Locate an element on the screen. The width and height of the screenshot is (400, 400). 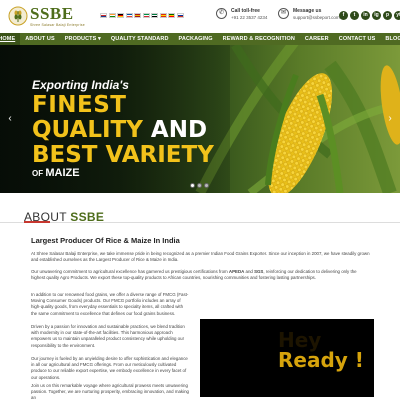
nav-item-products: PRODUCTS ▾ is located at coordinates (83, 39).